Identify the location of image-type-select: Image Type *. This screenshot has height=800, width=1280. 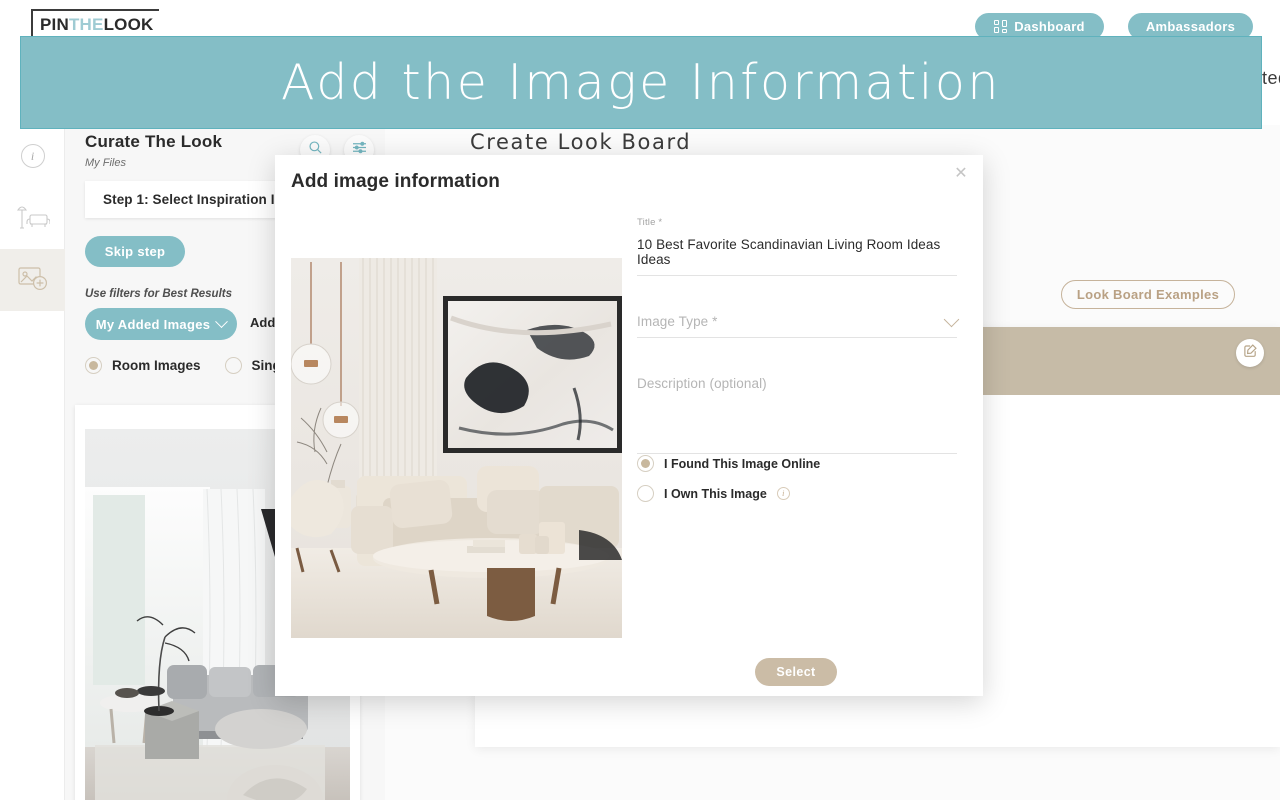
(677, 321).